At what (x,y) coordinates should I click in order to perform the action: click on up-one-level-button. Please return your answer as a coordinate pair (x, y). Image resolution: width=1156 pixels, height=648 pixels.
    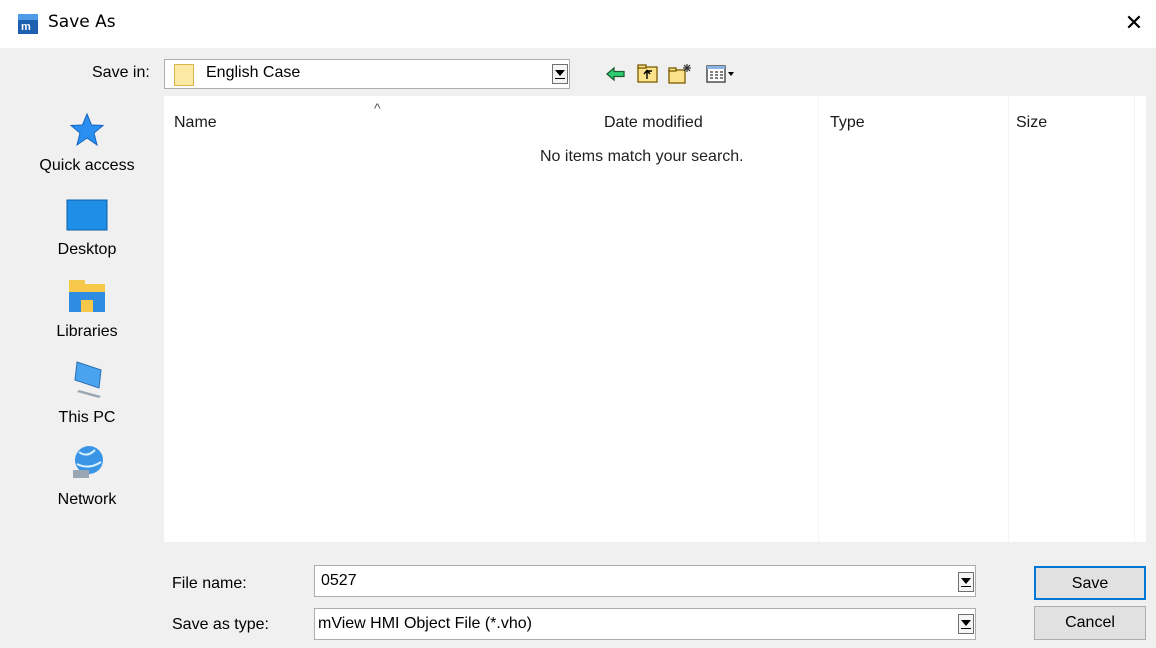
    Looking at the image, I should click on (648, 74).